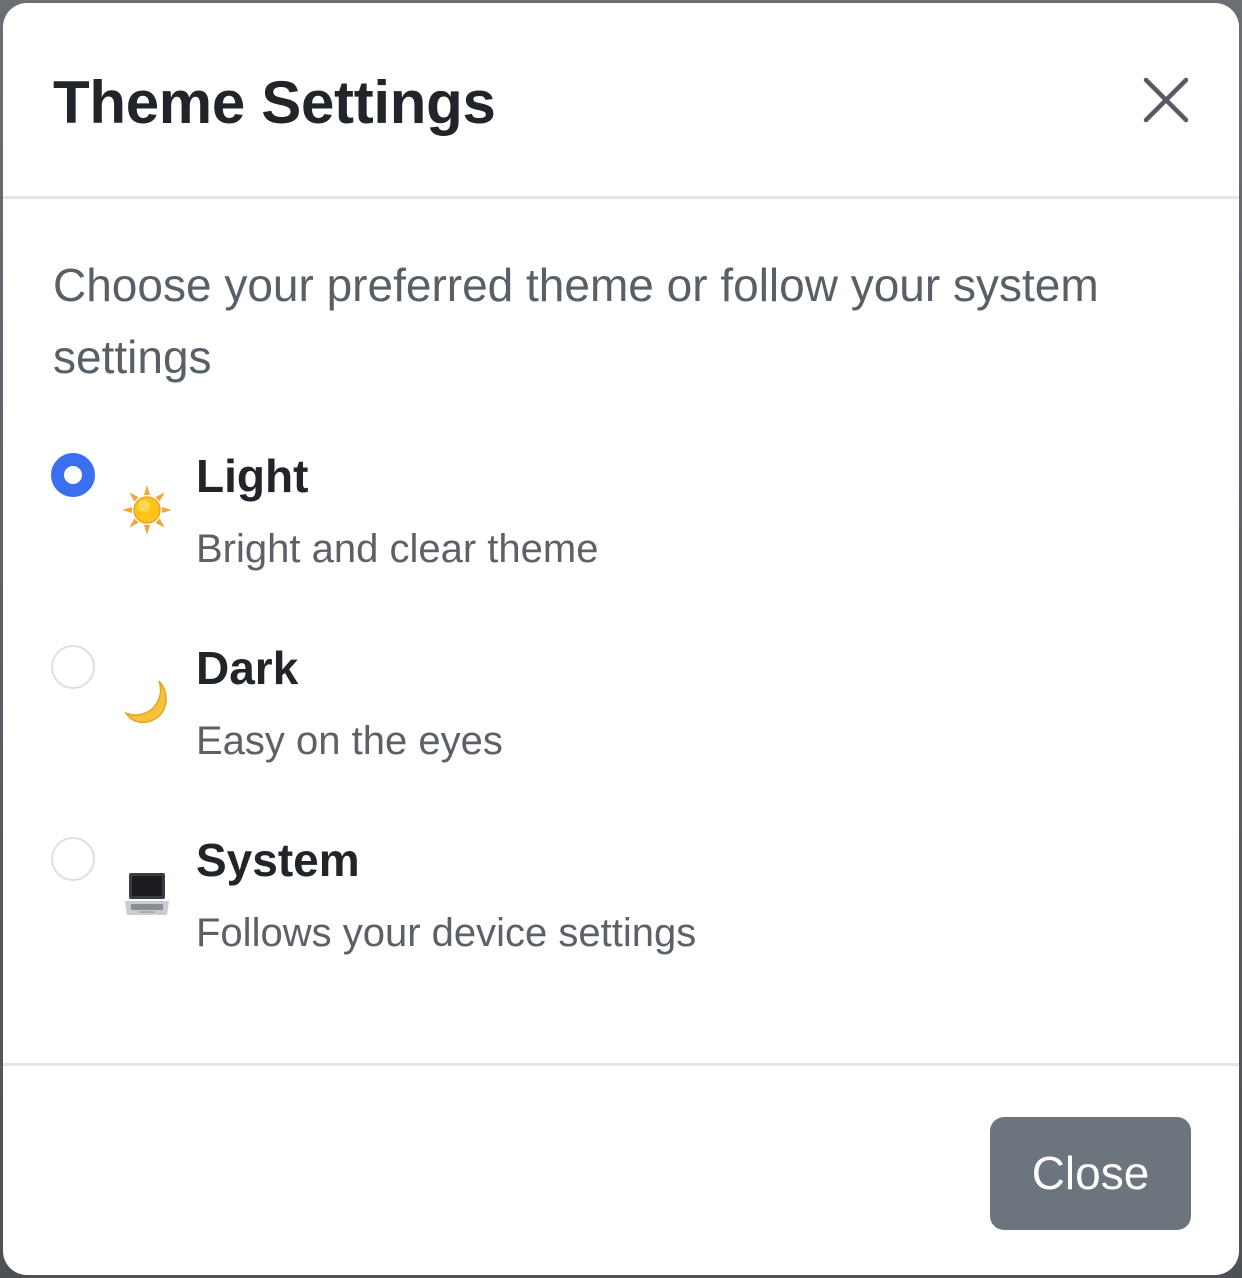 This screenshot has width=1242, height=1278. What do you see at coordinates (145, 702) in the screenshot?
I see `moon-icon` at bounding box center [145, 702].